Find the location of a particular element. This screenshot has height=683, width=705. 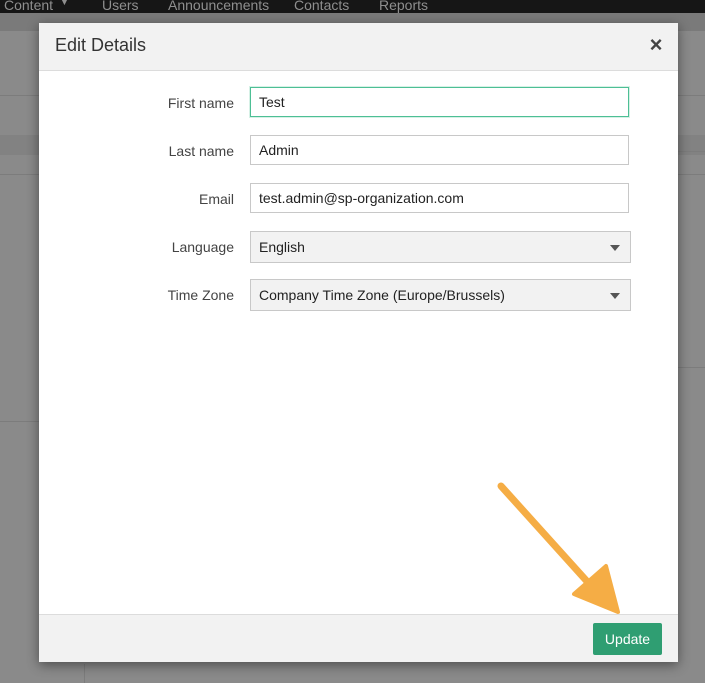

last-name-row: Last name Admin is located at coordinates (358, 151).